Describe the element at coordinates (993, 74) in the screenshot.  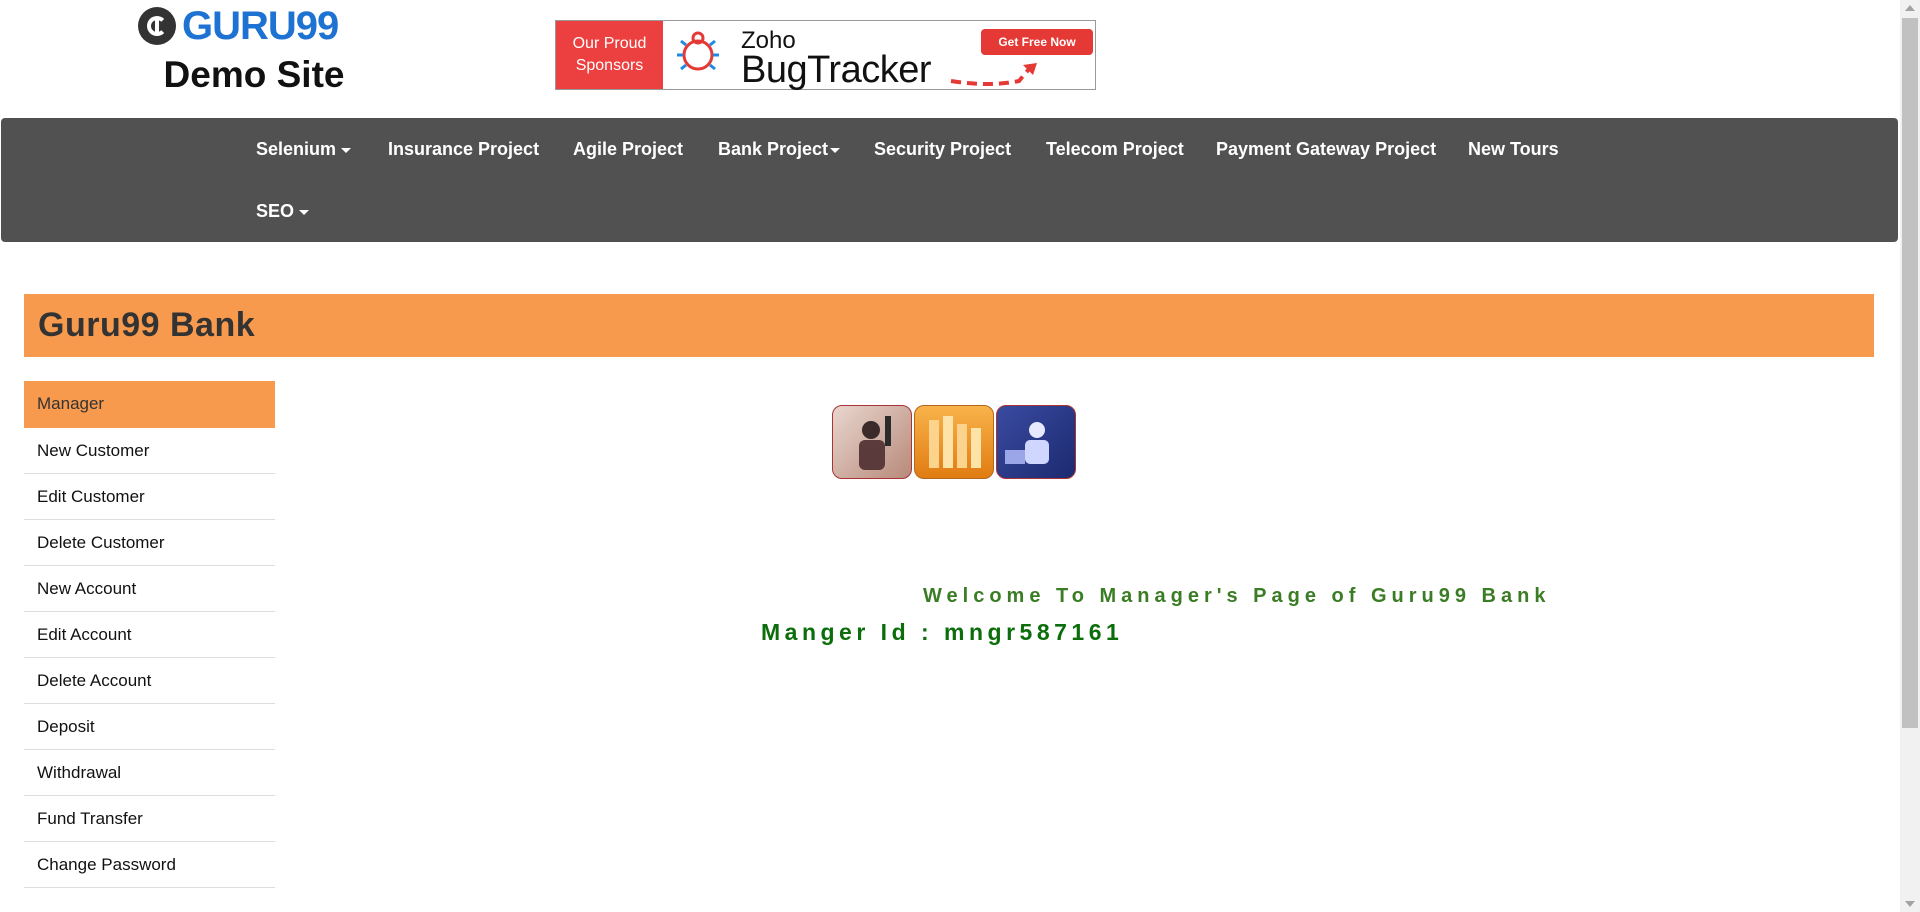
I see `dashed-arrow-icon` at that location.